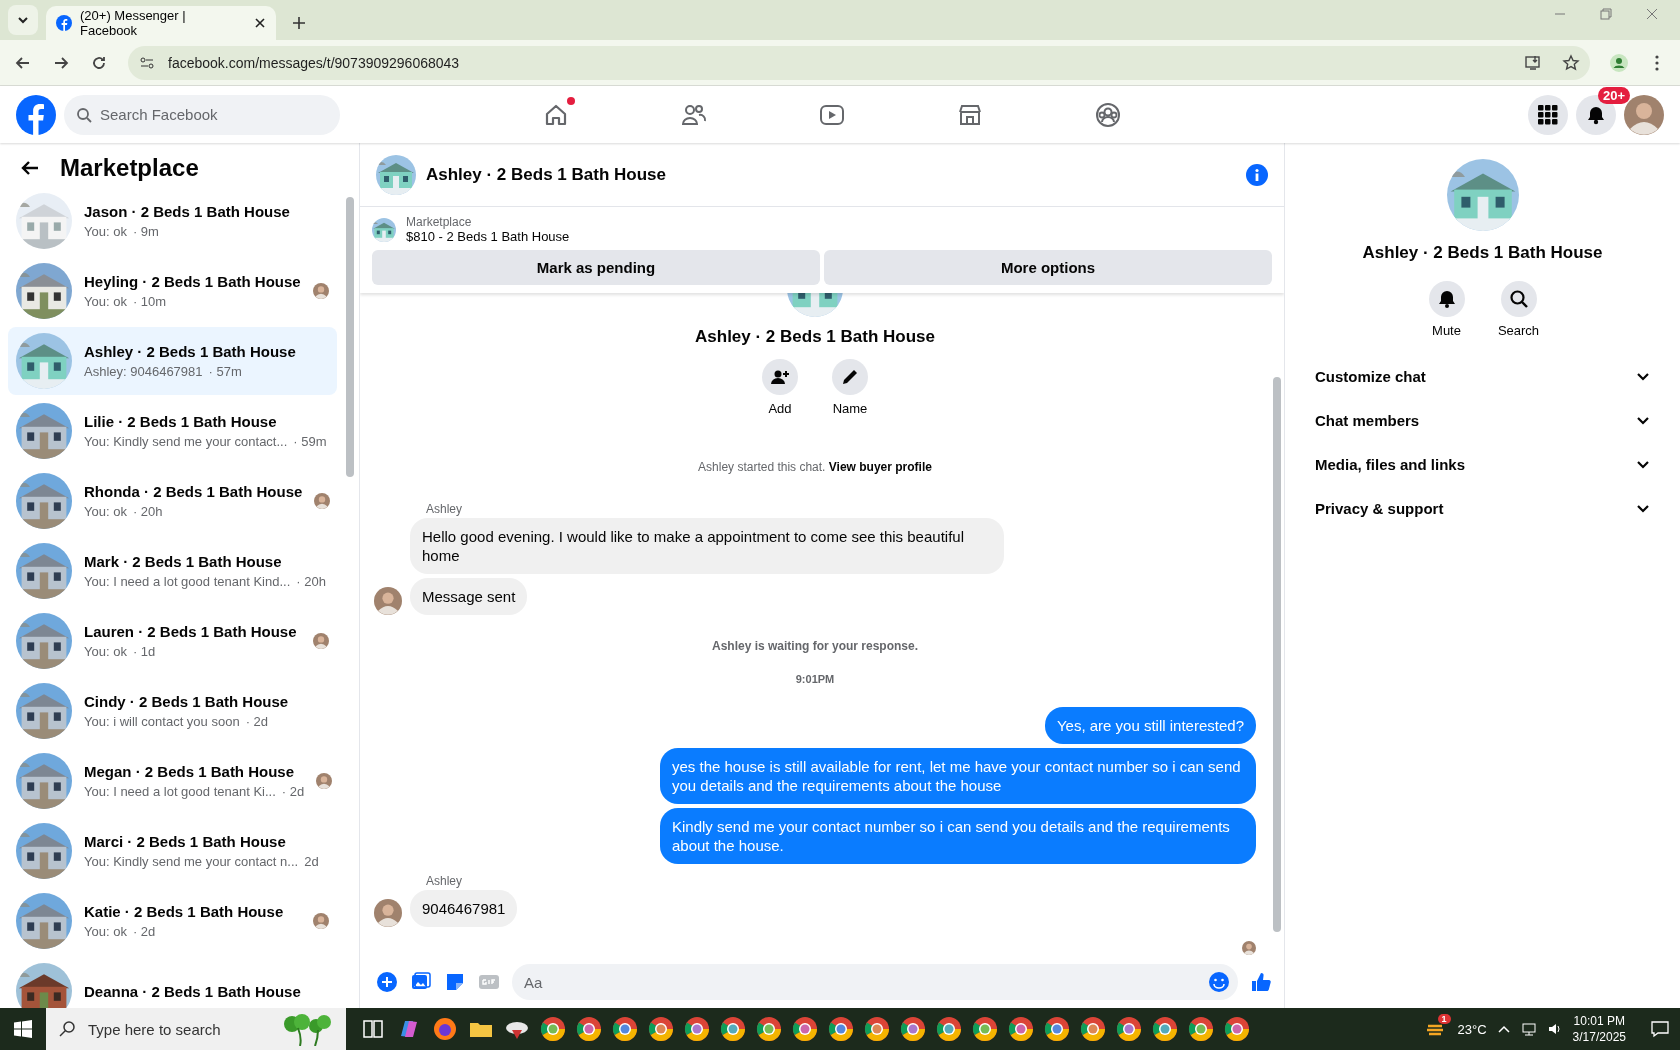  Describe the element at coordinates (172, 291) in the screenshot. I see `conversation-item: Heyling · 2 Beds 1 Bath House You: ok · 10m` at that location.